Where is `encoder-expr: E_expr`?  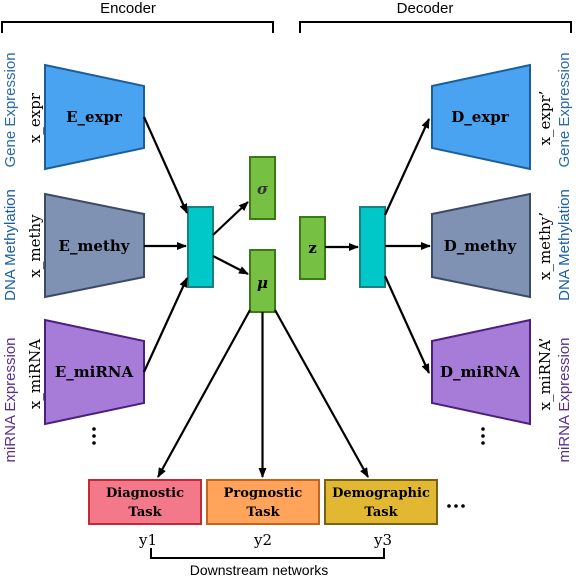 encoder-expr: E_expr is located at coordinates (94, 117).